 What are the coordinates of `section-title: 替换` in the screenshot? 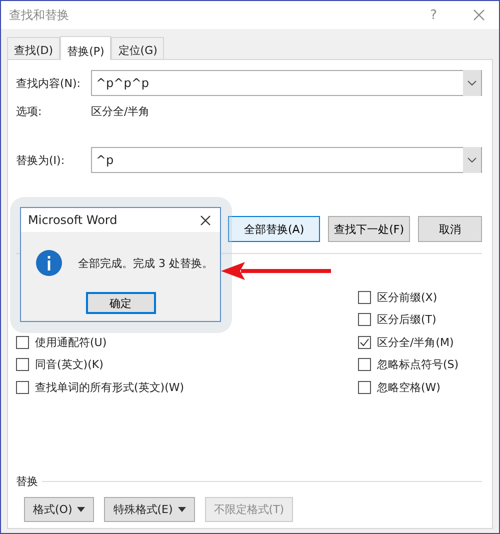 It's located at (27, 481).